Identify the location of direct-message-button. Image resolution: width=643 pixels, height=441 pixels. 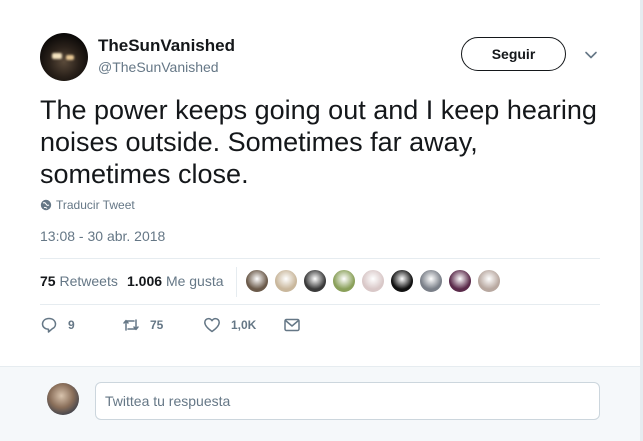
(292, 325).